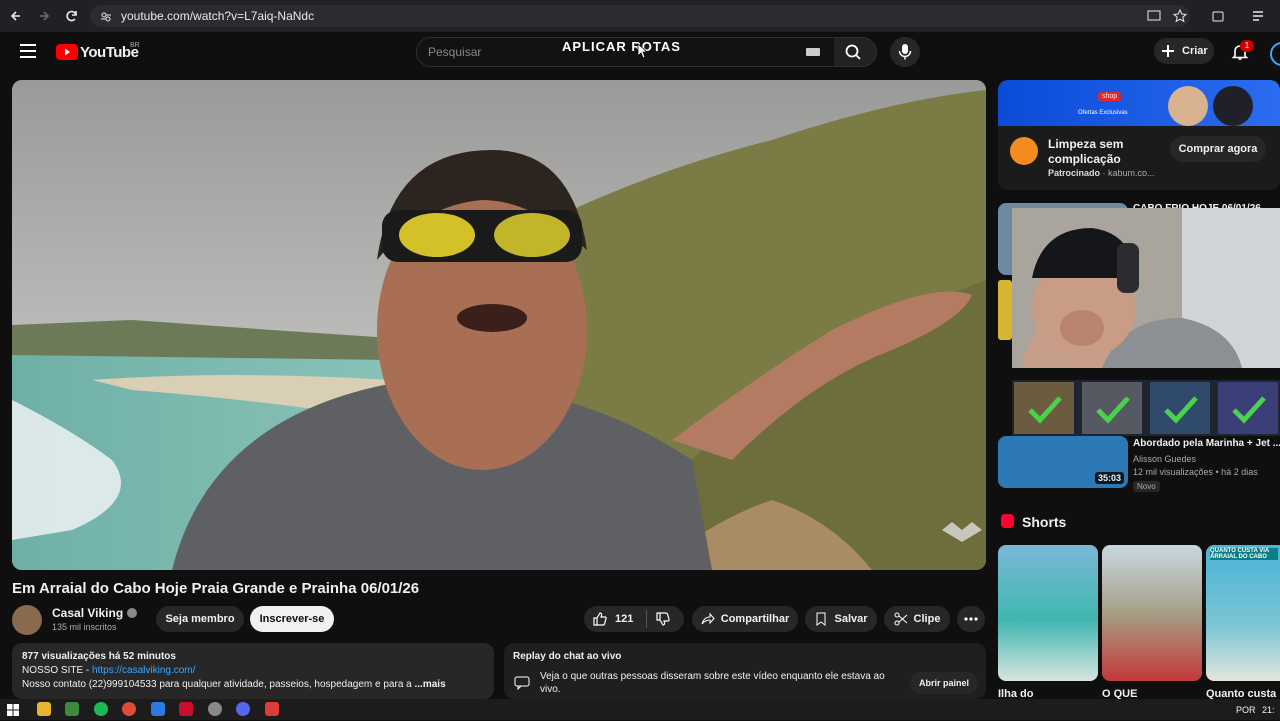 The image size is (1280, 721). What do you see at coordinates (1233, 106) in the screenshot?
I see `ad-banner-mascot` at bounding box center [1233, 106].